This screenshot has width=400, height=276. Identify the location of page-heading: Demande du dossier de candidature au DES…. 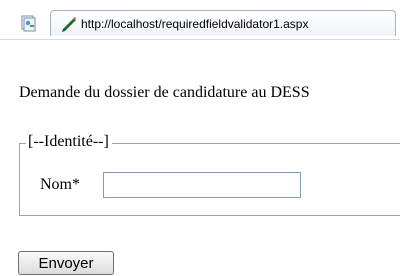
(164, 92).